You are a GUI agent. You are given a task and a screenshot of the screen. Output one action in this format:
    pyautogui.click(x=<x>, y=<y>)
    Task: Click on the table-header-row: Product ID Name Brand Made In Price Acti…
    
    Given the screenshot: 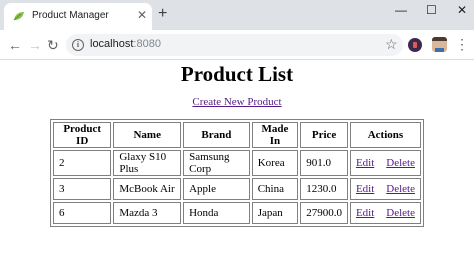 What is the action you would take?
    pyautogui.click(x=237, y=135)
    